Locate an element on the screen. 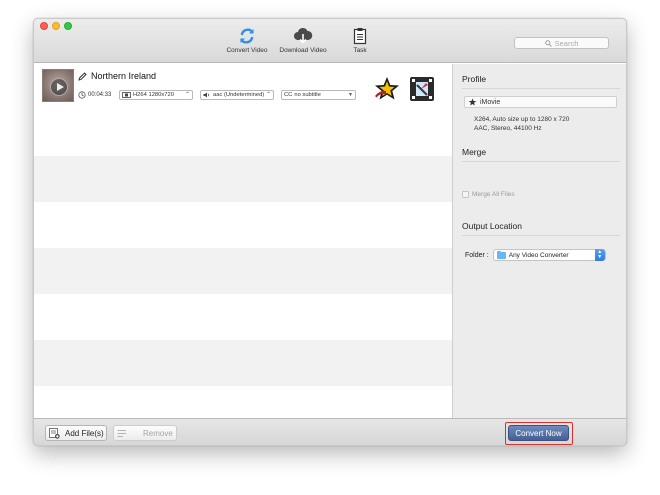 The width and height of the screenshot is (660, 495). profile-video-desc: X264, Auto size up to 1280 x 720 is located at coordinates (522, 119).